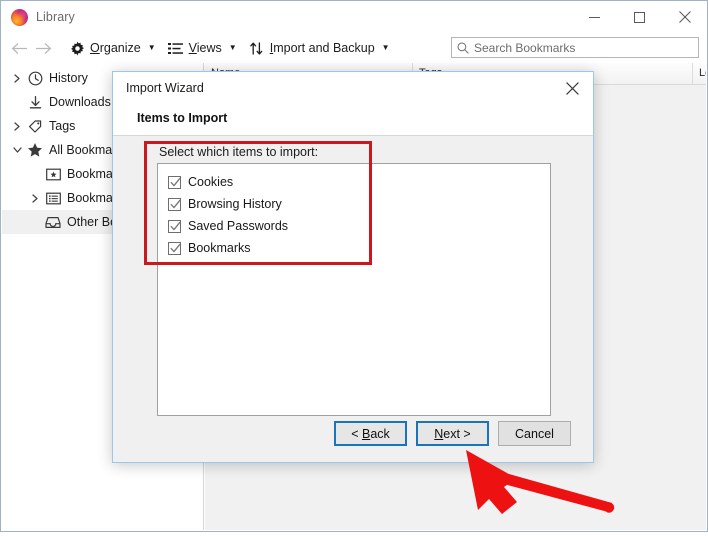 This screenshot has height=536, width=708. I want to click on checkbox-label: Saved Passwords, so click(238, 226).